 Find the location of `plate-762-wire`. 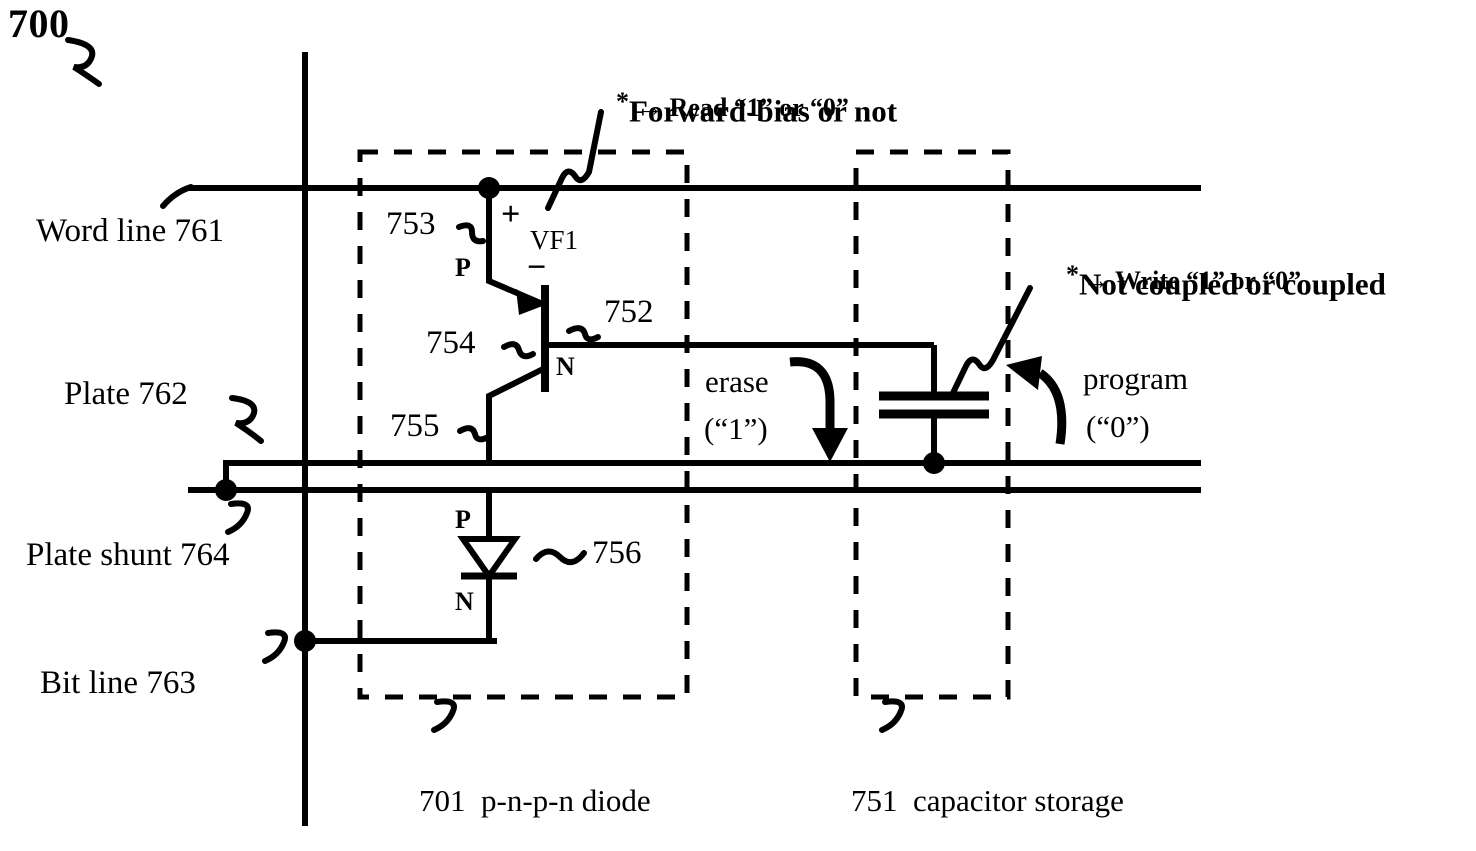

plate-762-wire is located at coordinates (712, 475).